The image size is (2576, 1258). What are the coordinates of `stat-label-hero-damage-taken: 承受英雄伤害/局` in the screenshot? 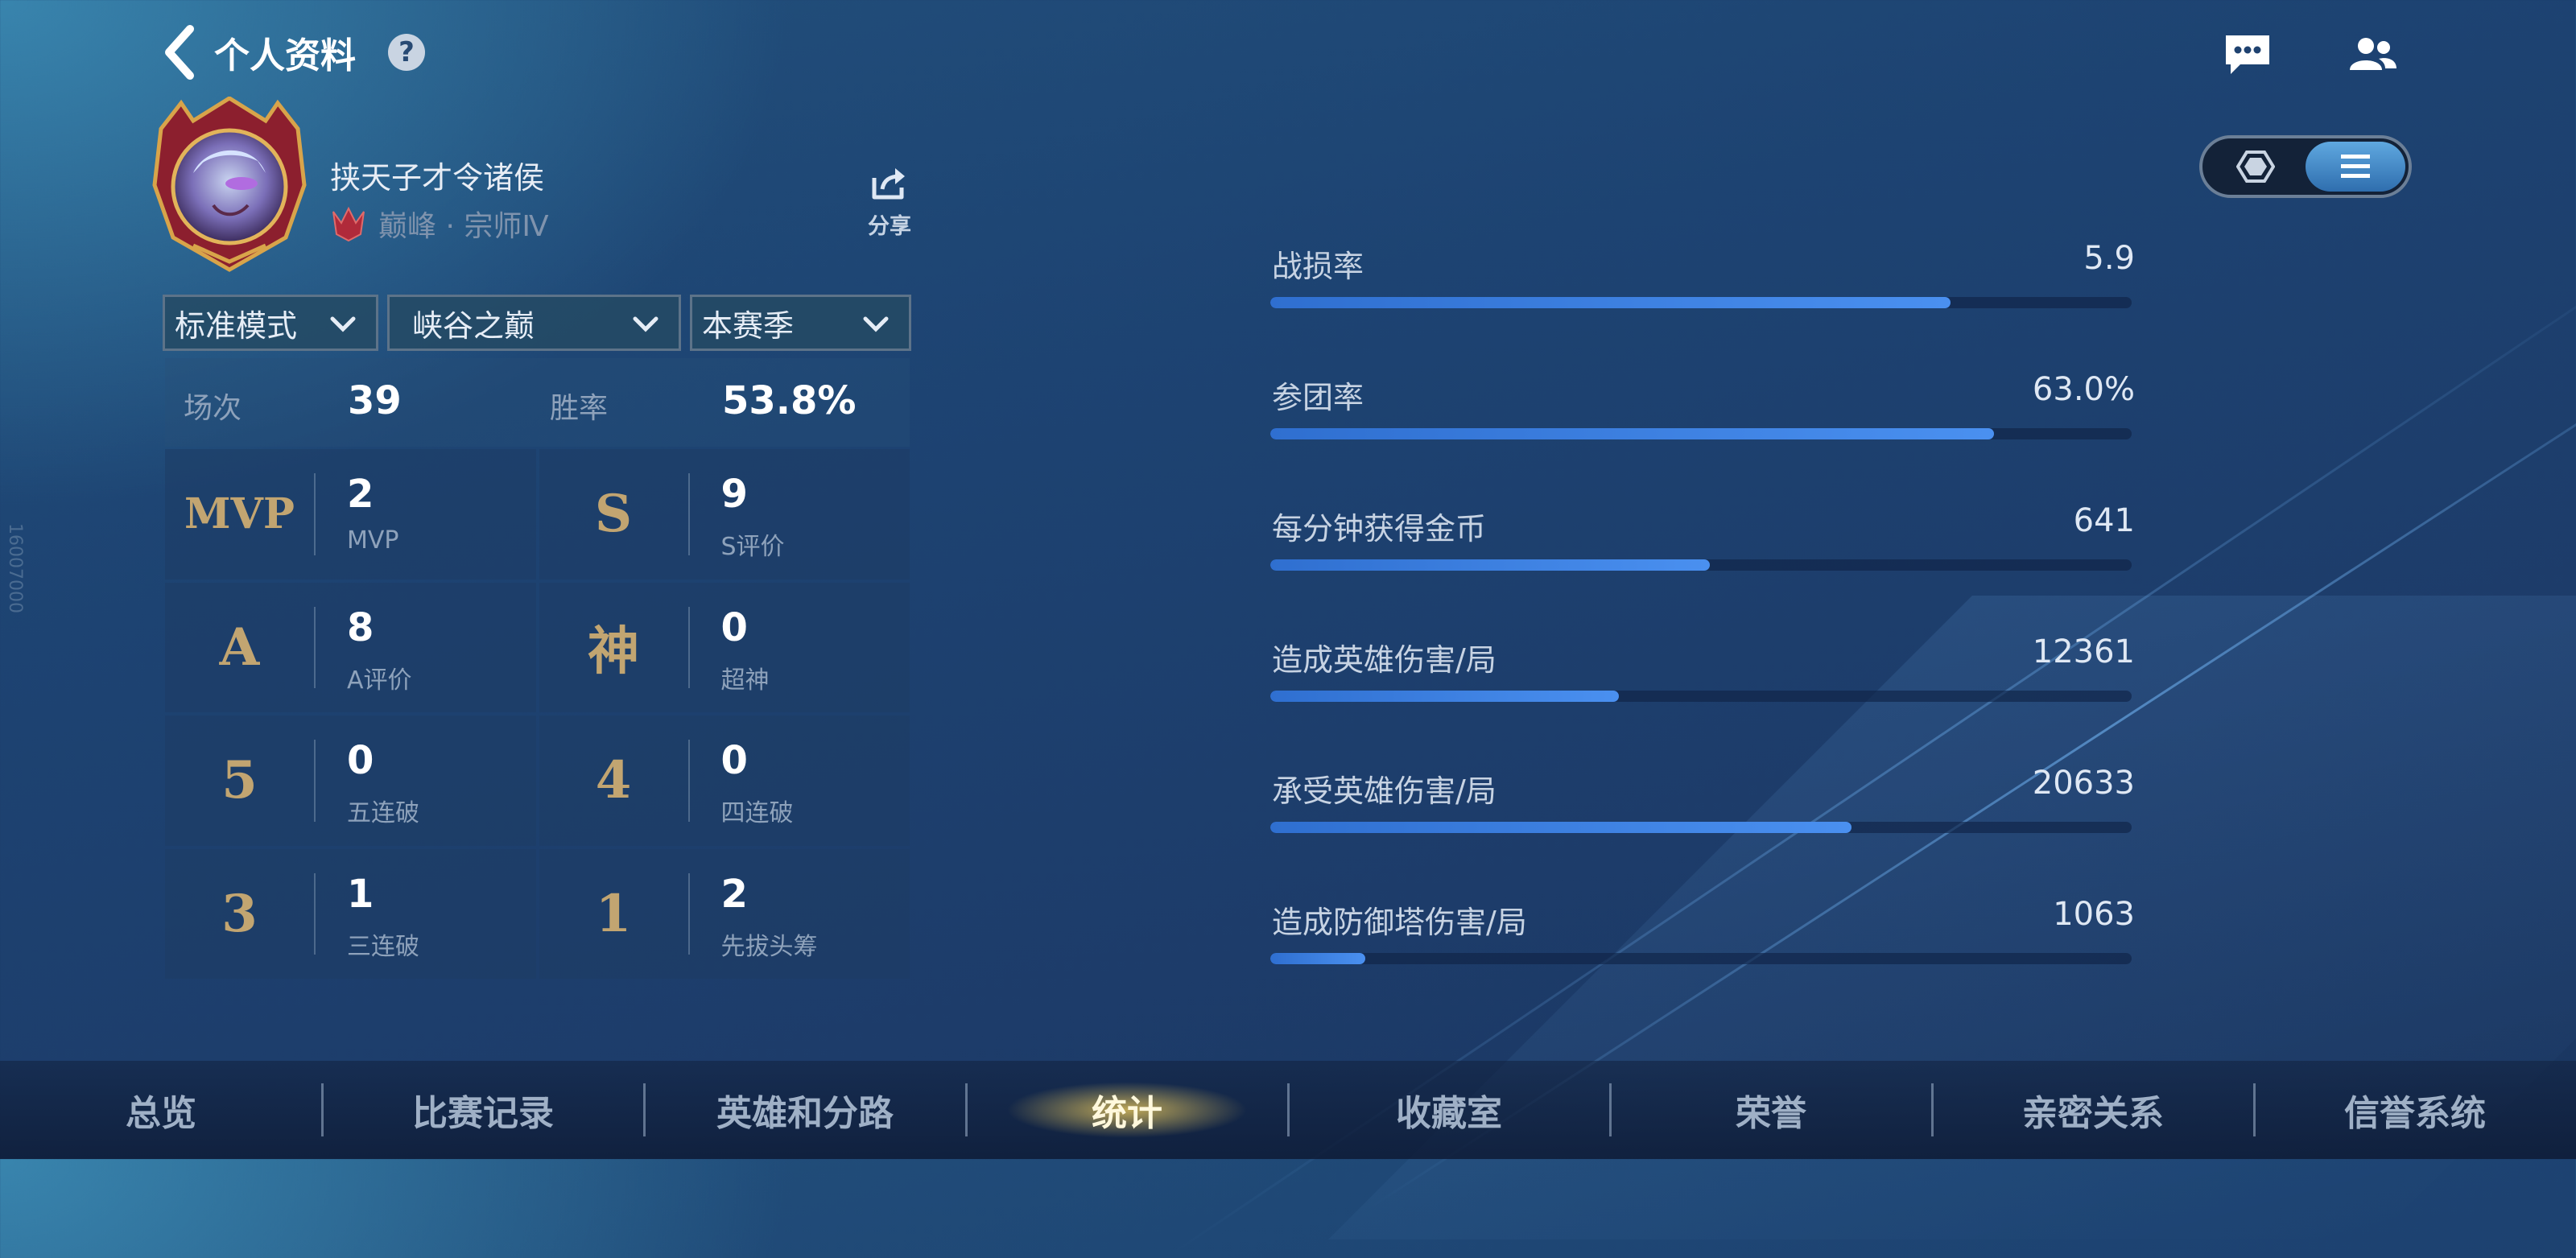 It's located at (1384, 791).